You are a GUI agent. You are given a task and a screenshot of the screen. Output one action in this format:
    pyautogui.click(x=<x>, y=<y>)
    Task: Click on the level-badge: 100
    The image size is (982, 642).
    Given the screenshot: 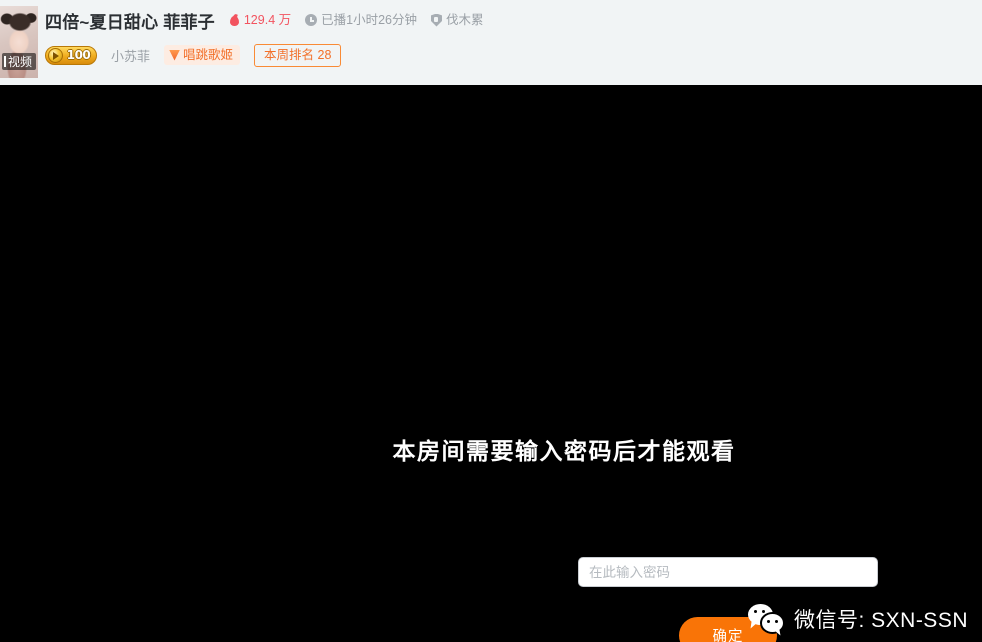 What is the action you would take?
    pyautogui.click(x=71, y=55)
    